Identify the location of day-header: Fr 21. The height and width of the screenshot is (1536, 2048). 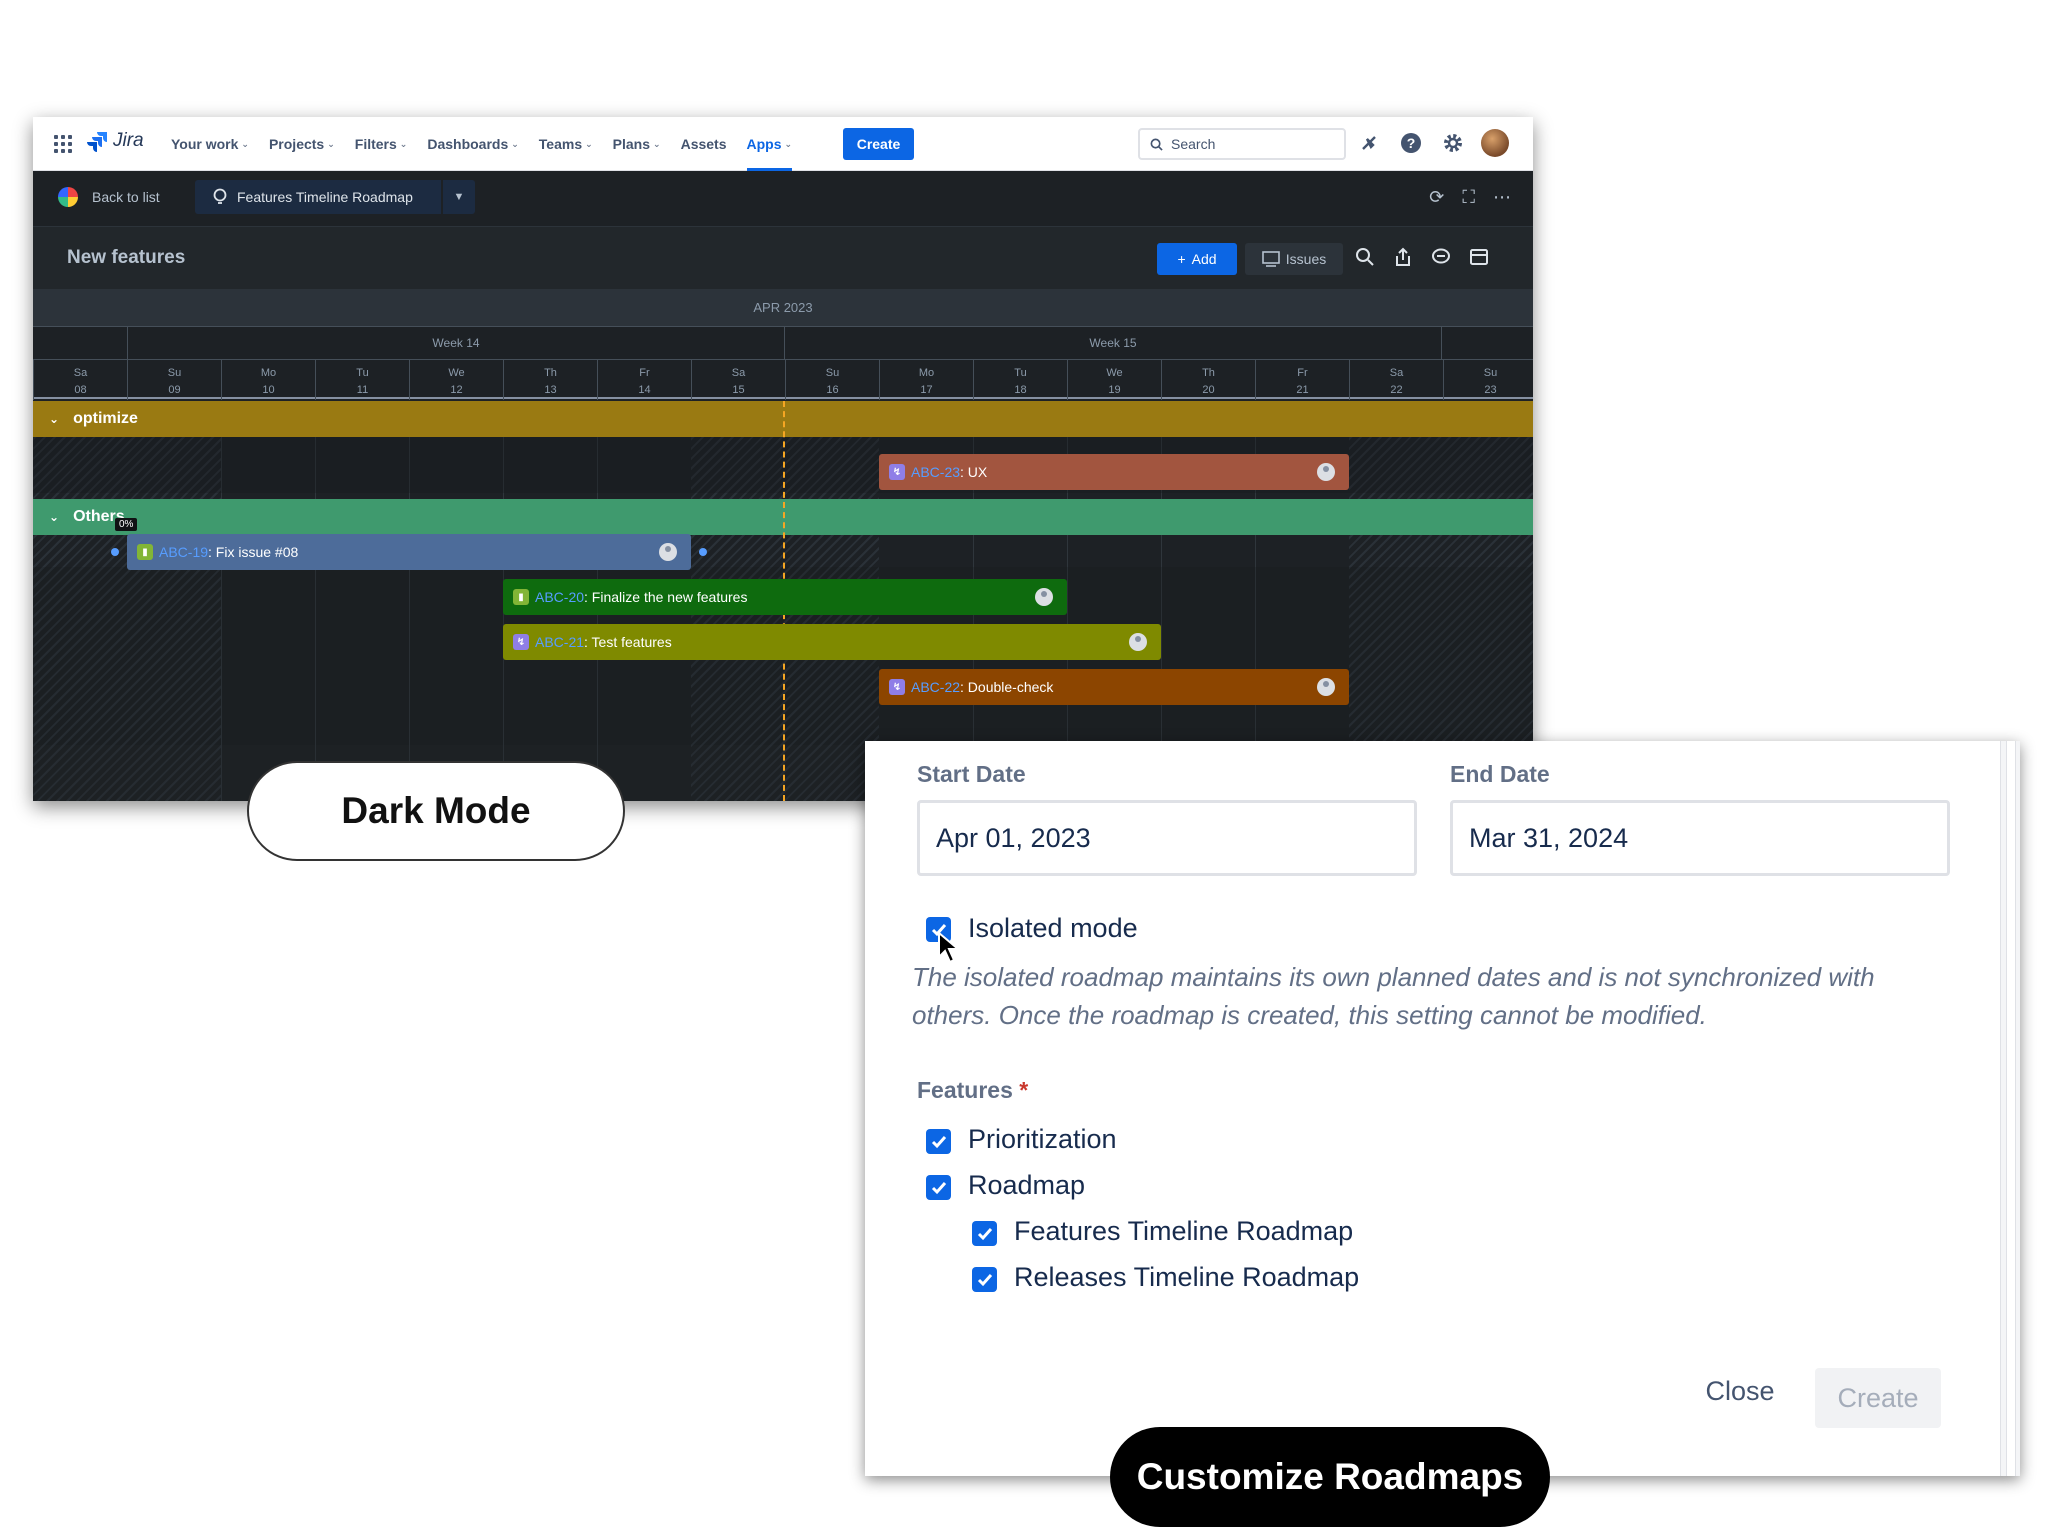
(1302, 380).